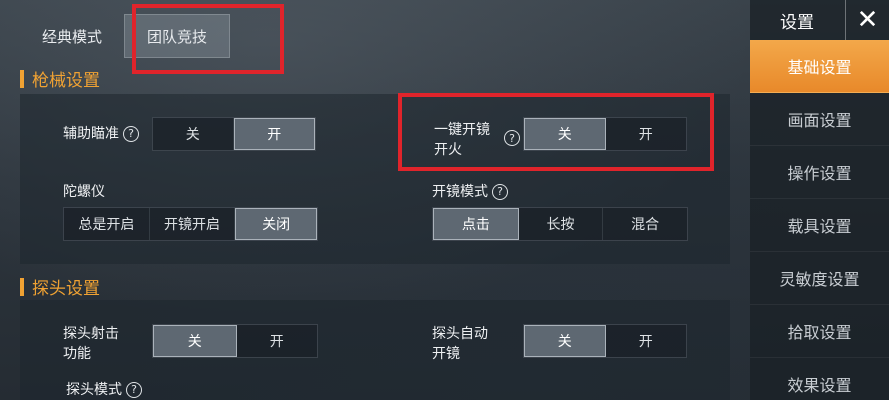  Describe the element at coordinates (819, 172) in the screenshot. I see `sidebar-item-control-settings: 操作设置` at that location.